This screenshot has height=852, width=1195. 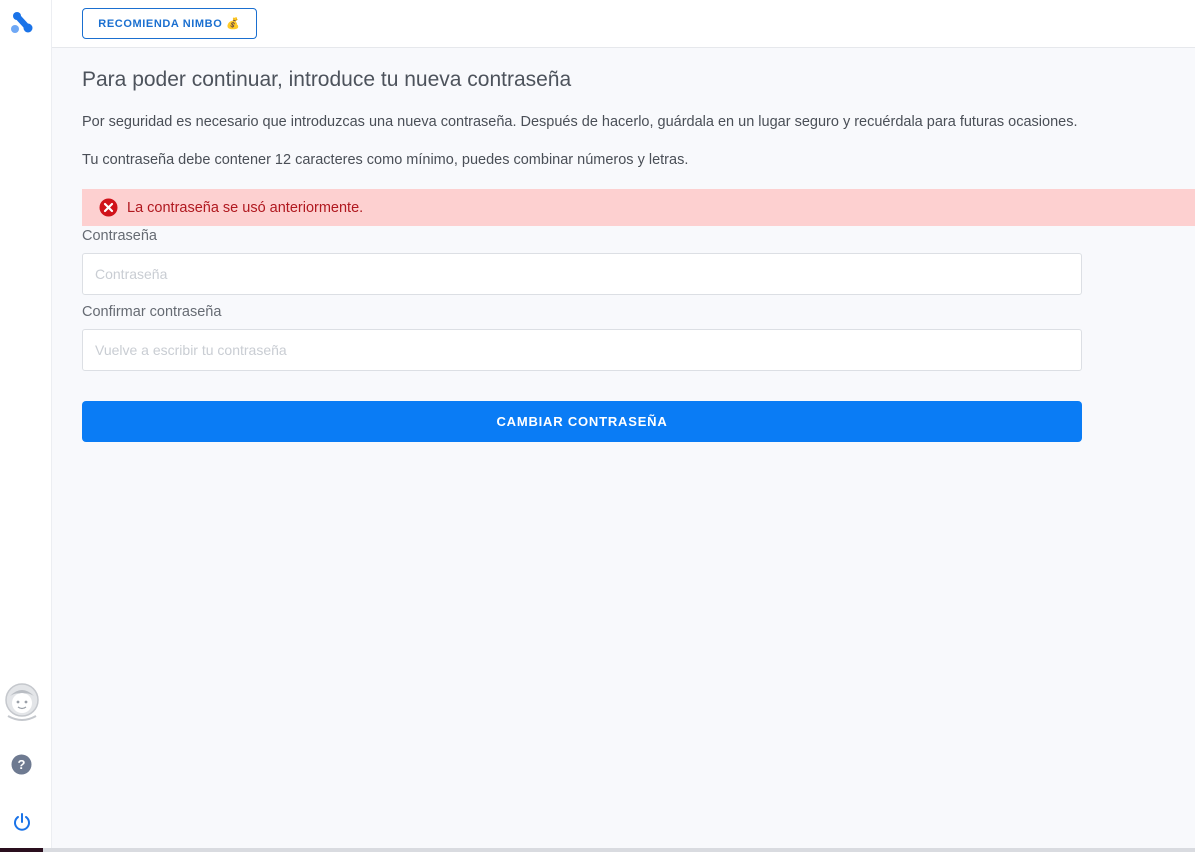 What do you see at coordinates (160, 23) in the screenshot?
I see `recommend-label: RECOMIENDA NIMBO` at bounding box center [160, 23].